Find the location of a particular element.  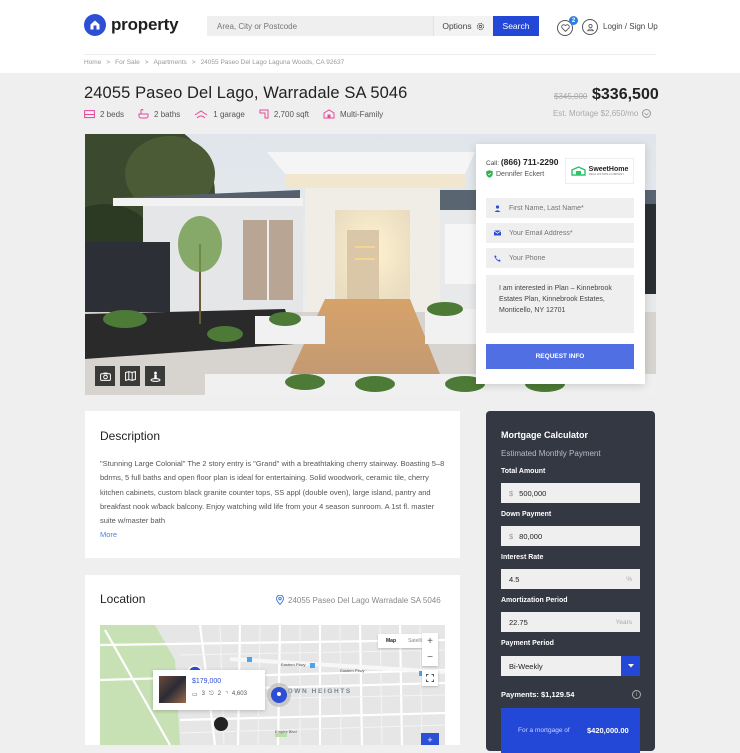

phone-number: (866) 711-2290 is located at coordinates (529, 162).